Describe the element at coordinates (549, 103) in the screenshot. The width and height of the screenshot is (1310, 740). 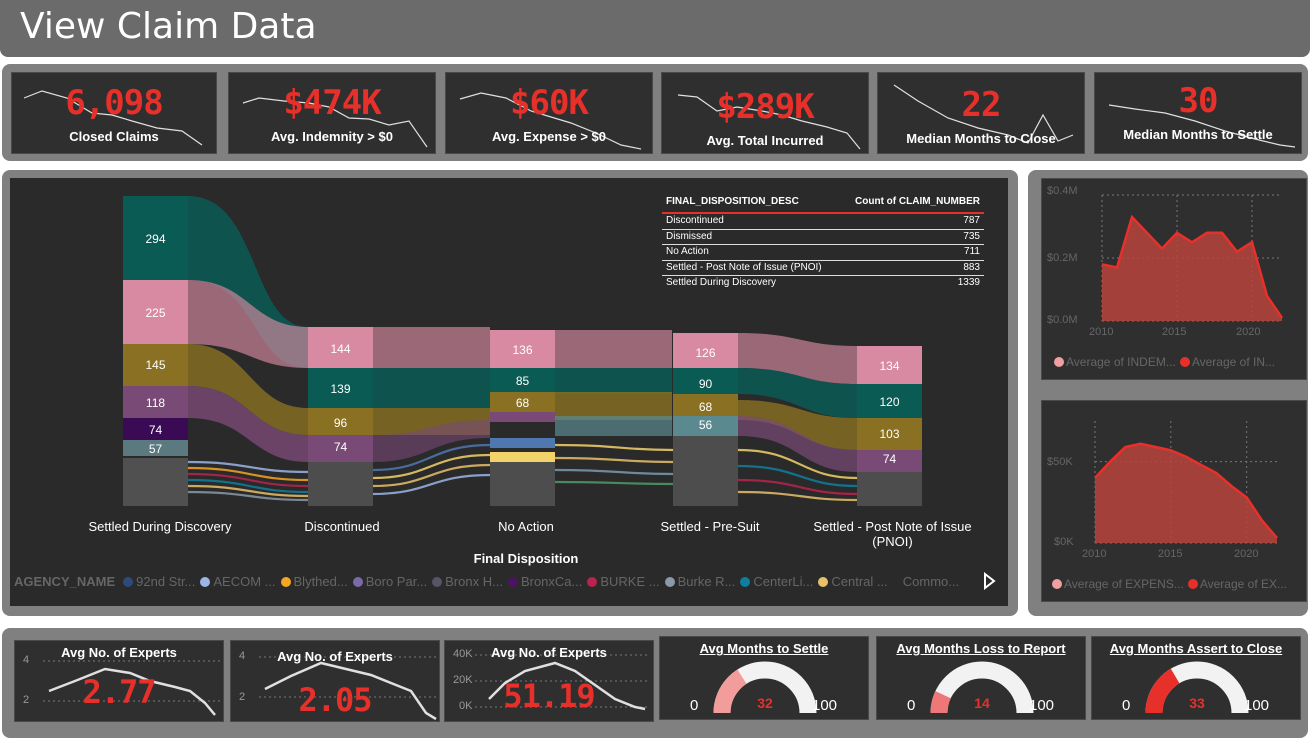
I see `kpi-value: $60K` at that location.